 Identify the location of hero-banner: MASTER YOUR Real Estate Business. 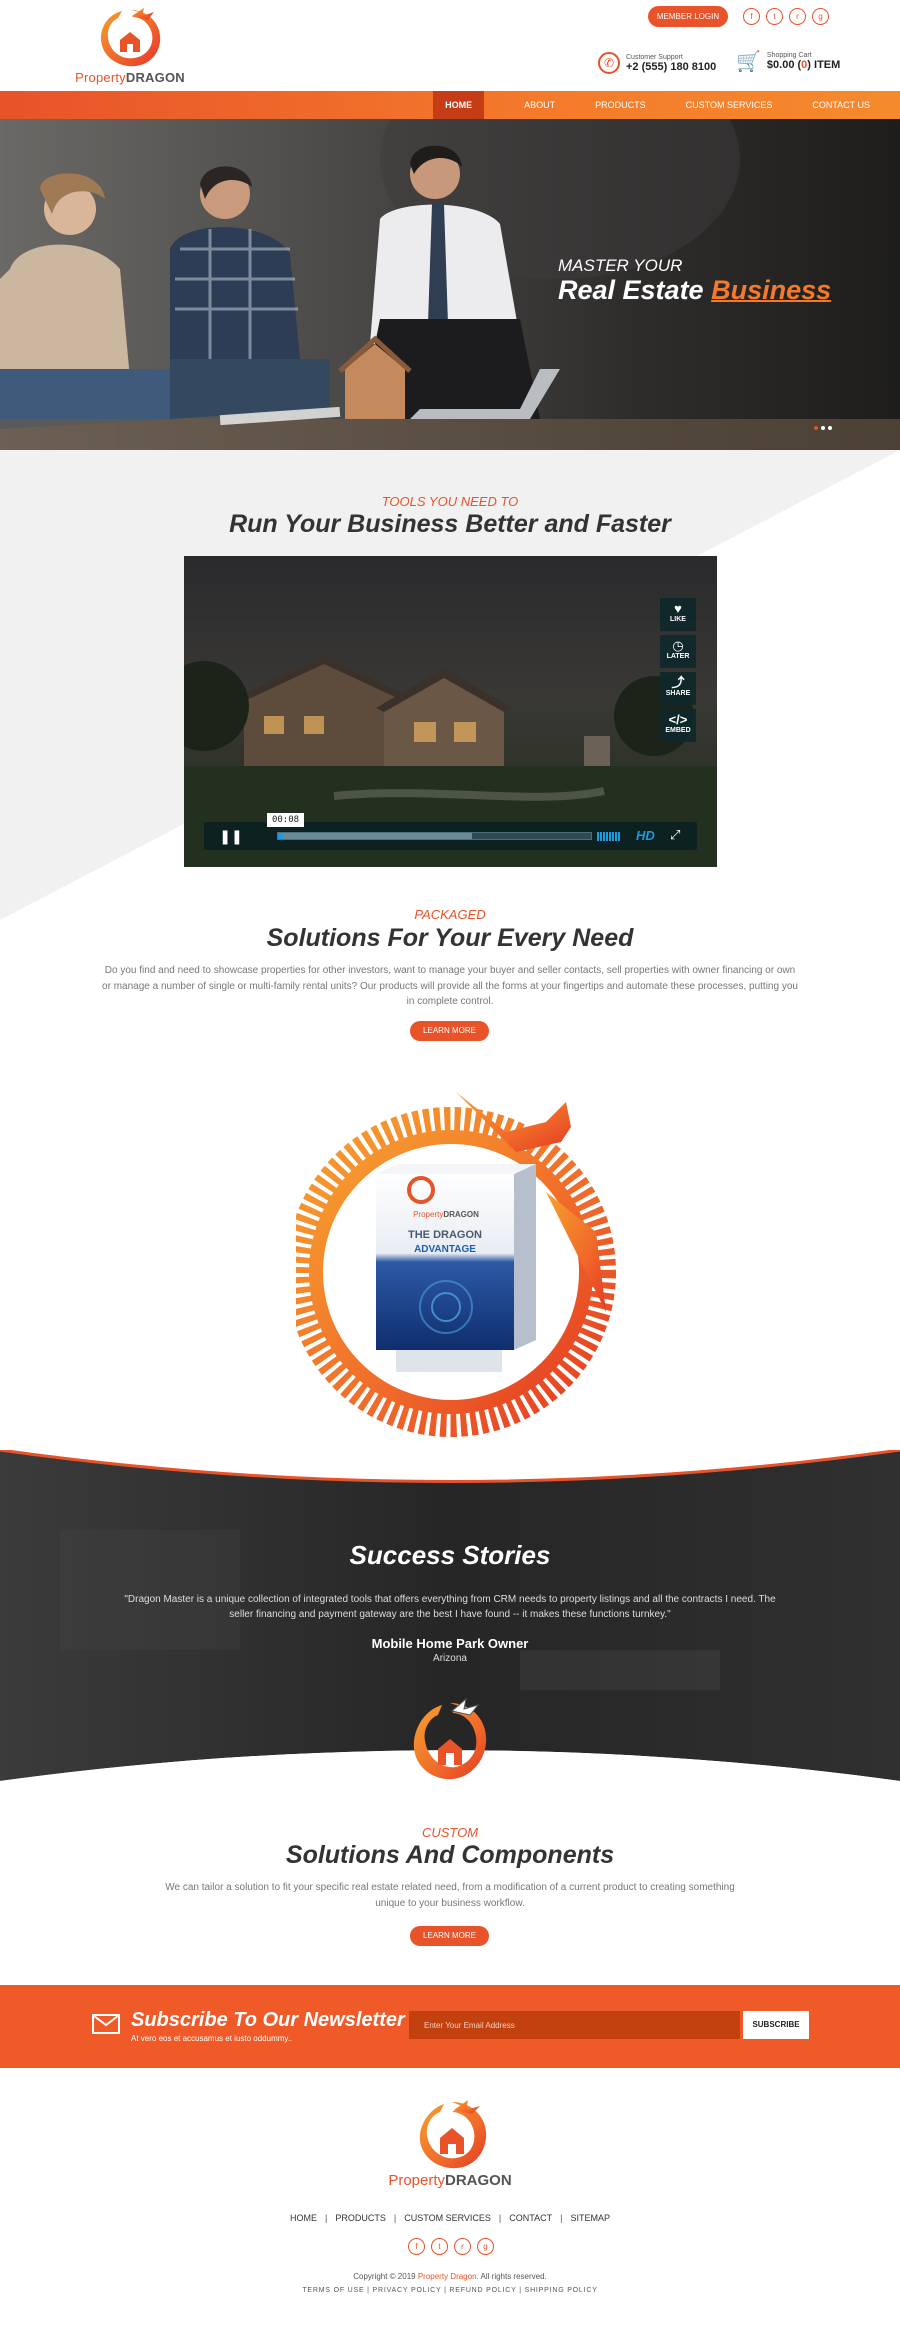
(450, 284).